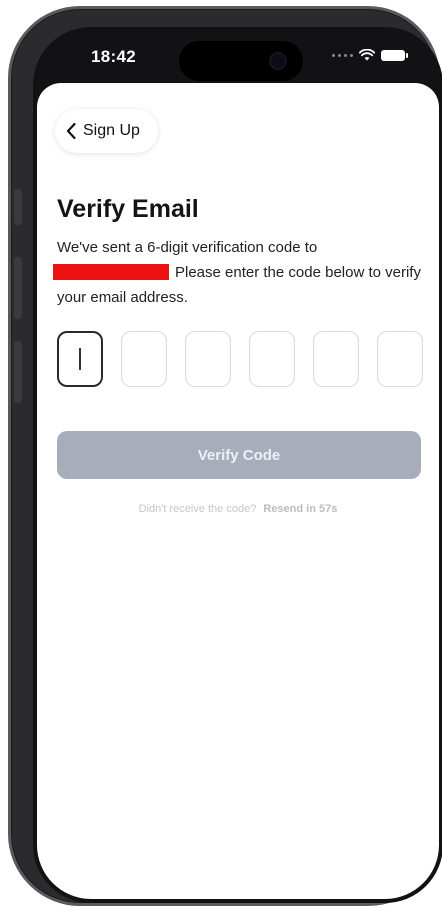 This screenshot has width=442, height=911. What do you see at coordinates (111, 272) in the screenshot?
I see `redacted-email` at bounding box center [111, 272].